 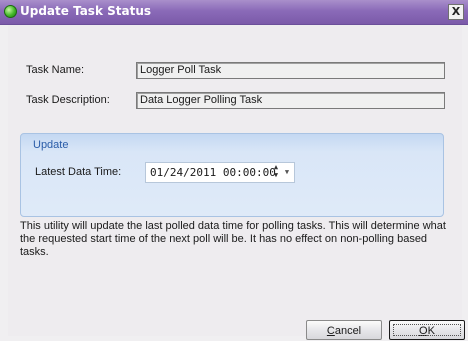 What do you see at coordinates (10, 11) in the screenshot?
I see `app-icon` at bounding box center [10, 11].